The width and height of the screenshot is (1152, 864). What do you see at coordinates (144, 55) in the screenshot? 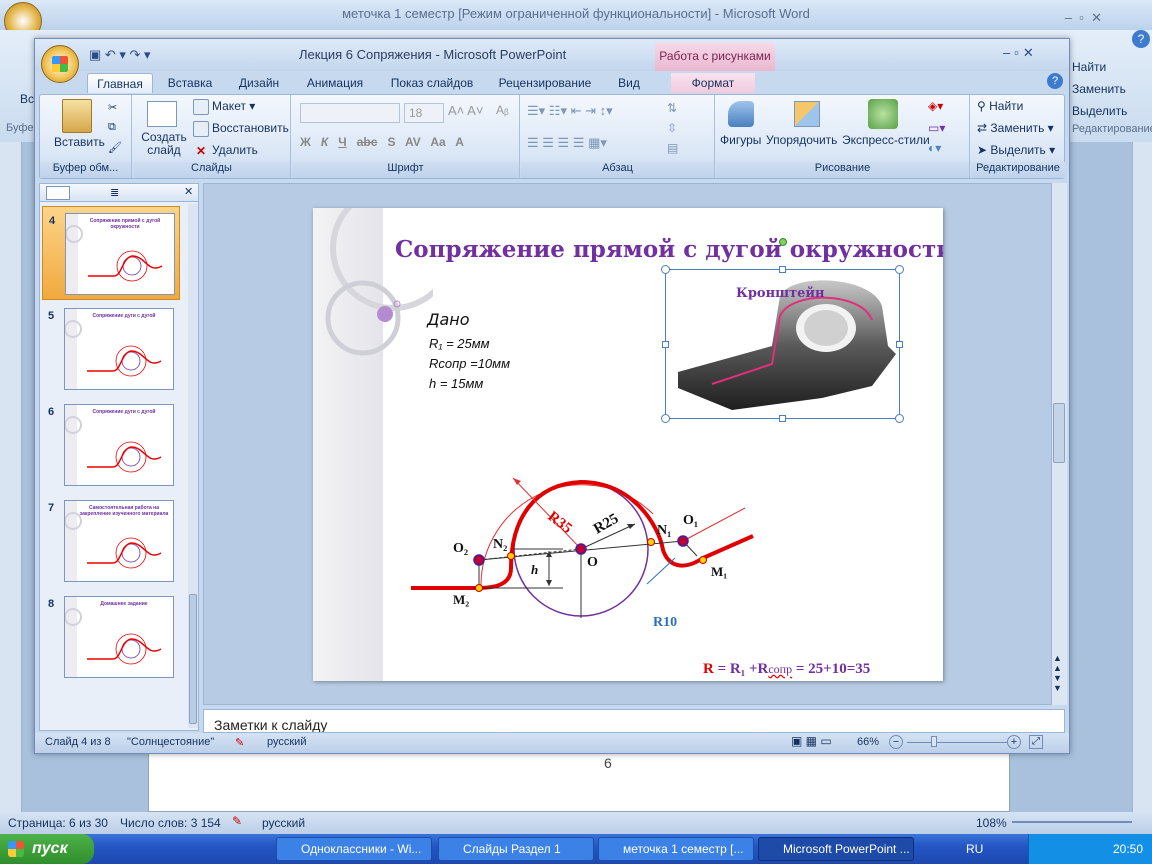
I see `quick-access-toolbar: ▣ ↶ ▾ ↷ ▾` at bounding box center [144, 55].